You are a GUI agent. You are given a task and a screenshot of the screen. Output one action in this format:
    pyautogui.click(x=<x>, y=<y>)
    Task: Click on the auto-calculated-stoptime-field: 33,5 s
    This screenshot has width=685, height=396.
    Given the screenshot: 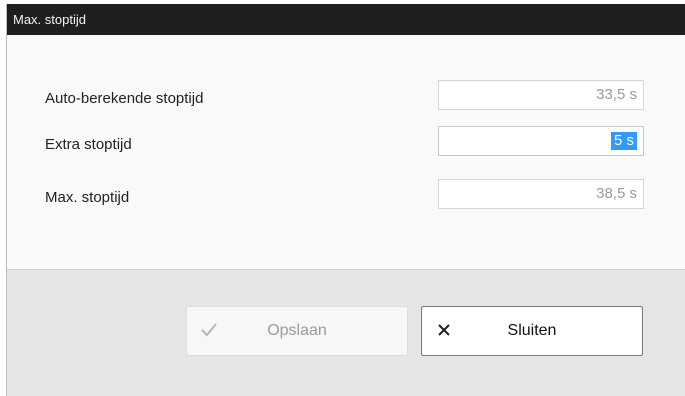 What is the action you would take?
    pyautogui.click(x=541, y=95)
    